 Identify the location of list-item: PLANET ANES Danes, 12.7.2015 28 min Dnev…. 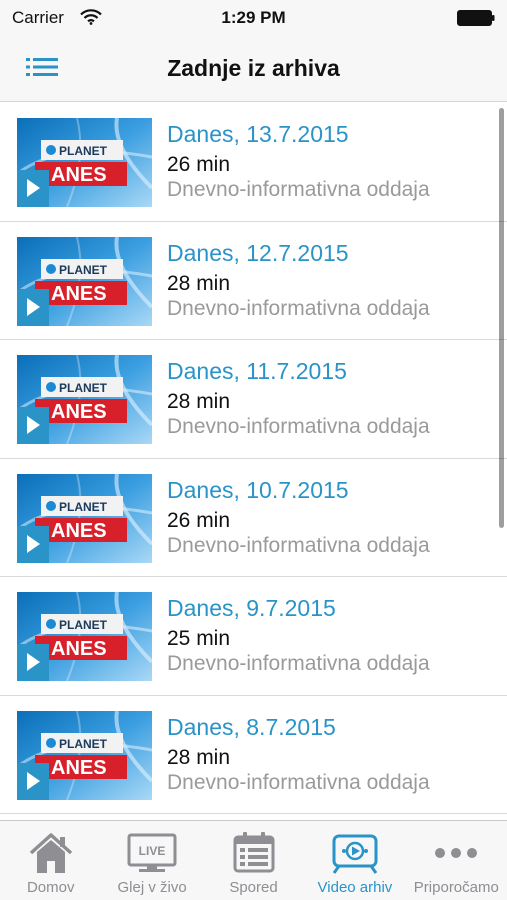
(253, 281).